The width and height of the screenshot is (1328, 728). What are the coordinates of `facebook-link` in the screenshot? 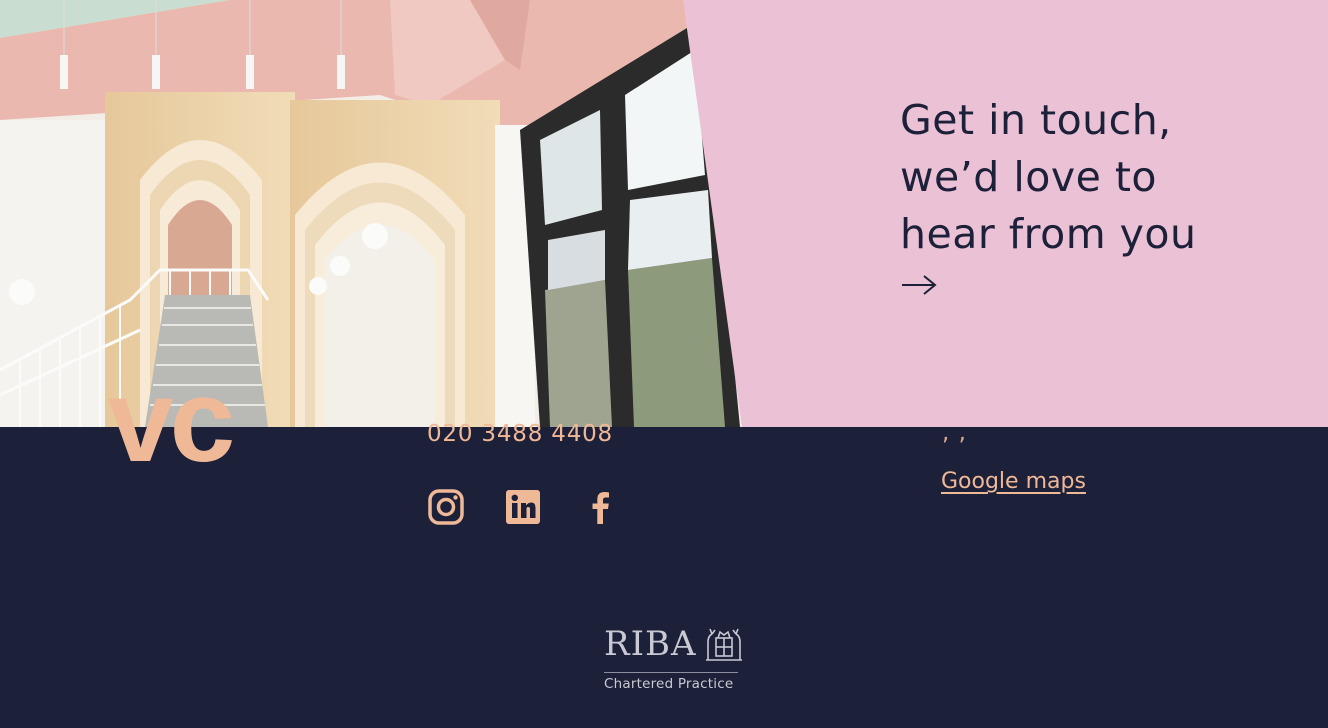 It's located at (601, 507).